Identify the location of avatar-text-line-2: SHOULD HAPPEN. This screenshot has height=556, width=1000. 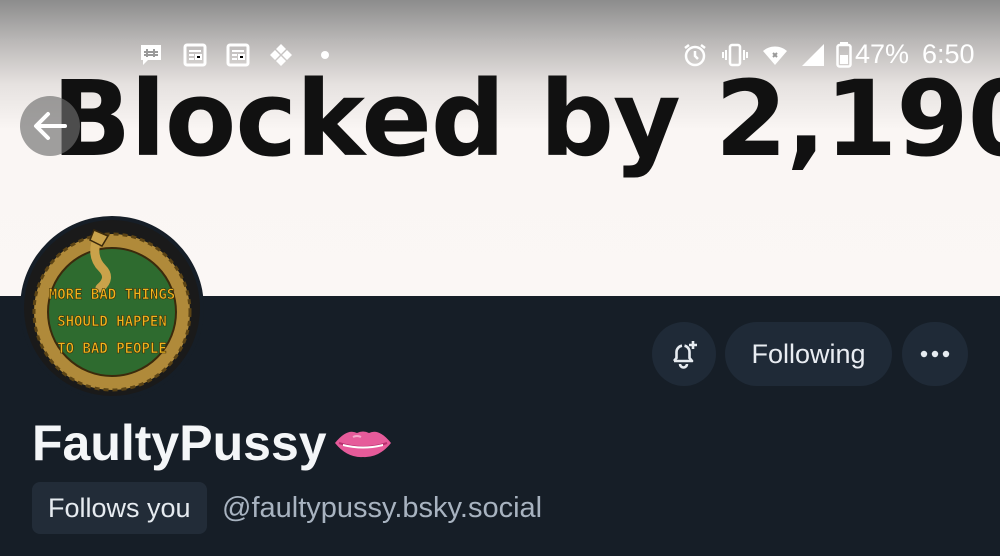
(112, 322).